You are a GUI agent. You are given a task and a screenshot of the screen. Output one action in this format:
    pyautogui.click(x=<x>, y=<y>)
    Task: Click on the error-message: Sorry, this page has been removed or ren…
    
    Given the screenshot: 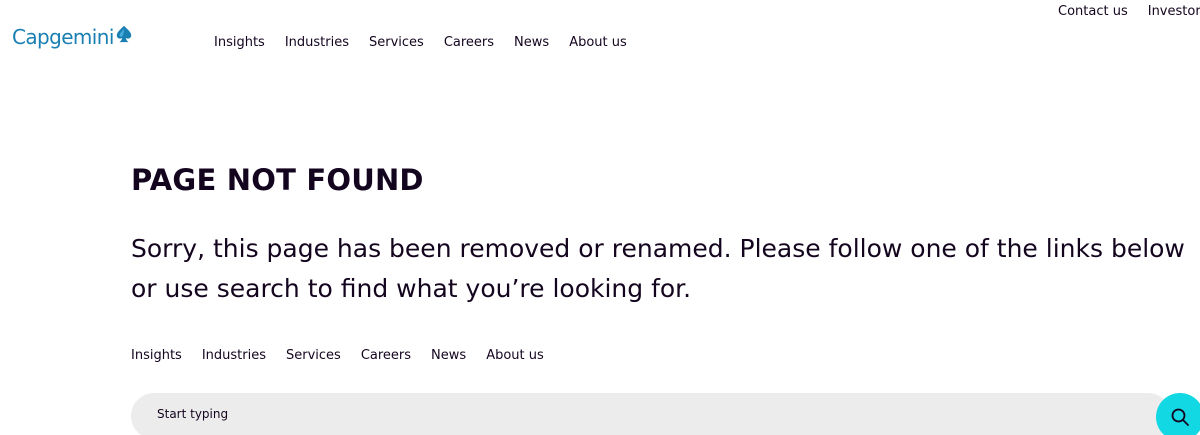 What is the action you would take?
    pyautogui.click(x=658, y=268)
    